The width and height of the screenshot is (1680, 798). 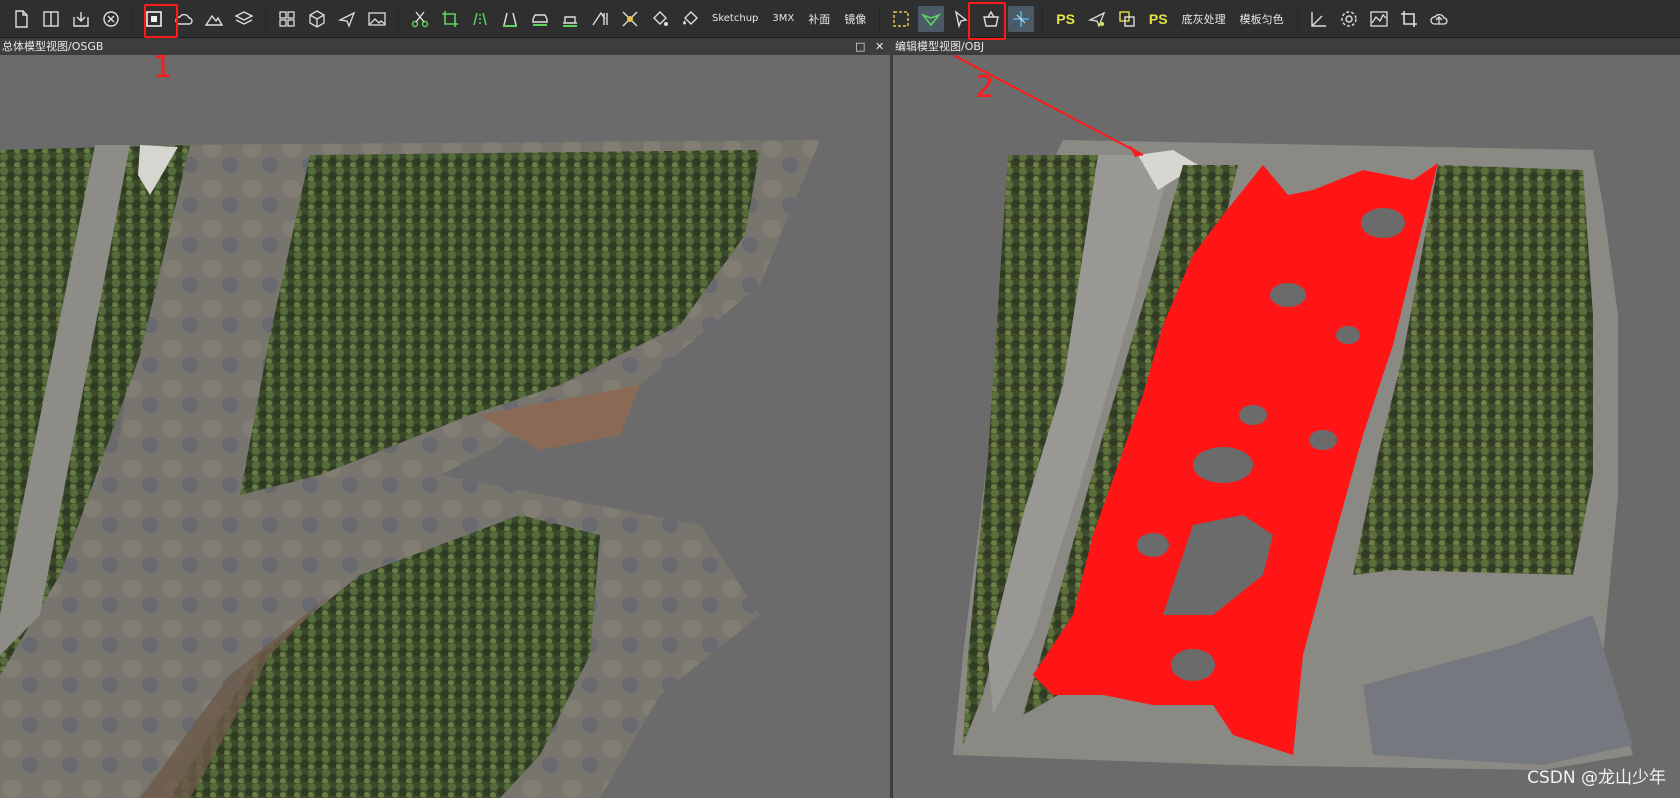 What do you see at coordinates (690, 19) in the screenshot?
I see `paint-bucket-icon` at bounding box center [690, 19].